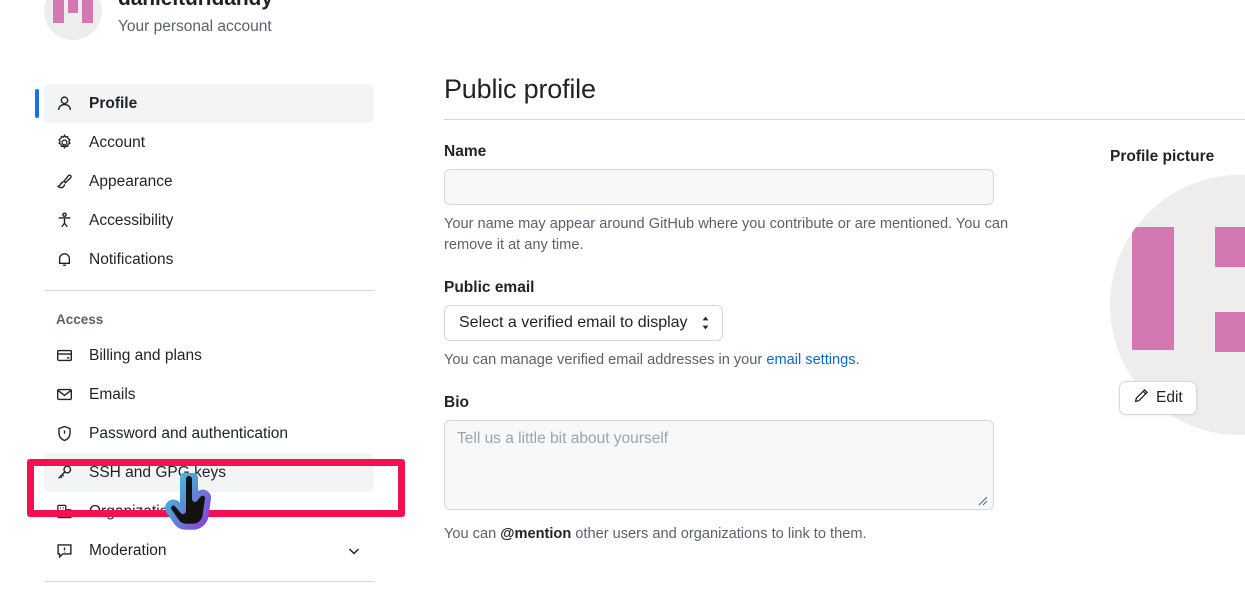 The width and height of the screenshot is (1245, 593). What do you see at coordinates (209, 581) in the screenshot?
I see `sidebar-divider-bottom` at bounding box center [209, 581].